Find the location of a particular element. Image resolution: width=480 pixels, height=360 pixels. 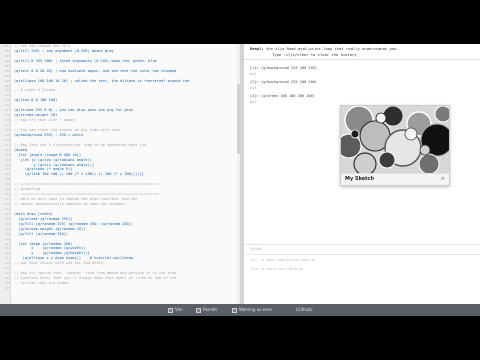

repl-entry: [2]> (q/background 255 200 200) is located at coordinates (283, 82).